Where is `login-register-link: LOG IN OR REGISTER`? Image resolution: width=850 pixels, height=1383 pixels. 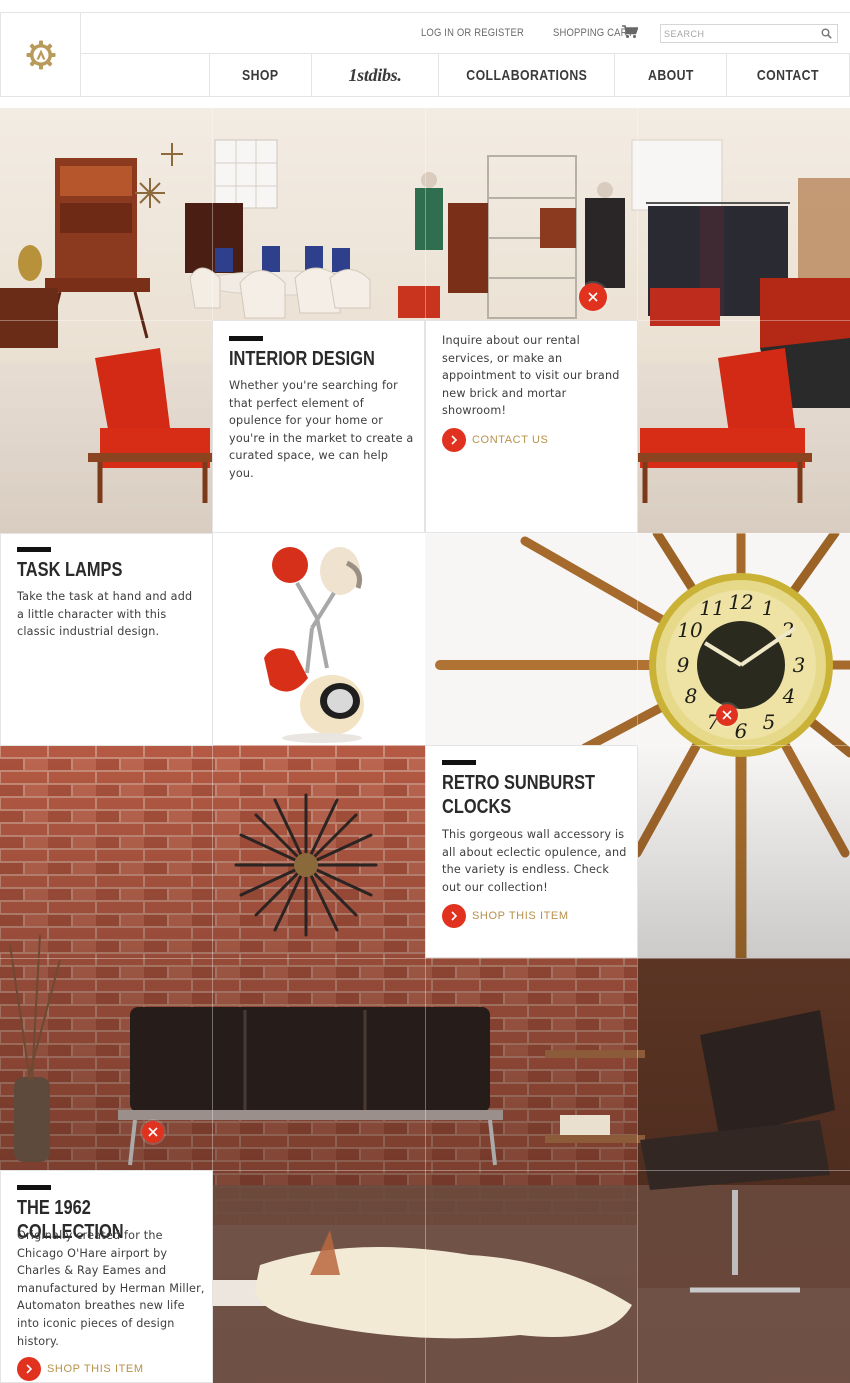
login-register-link: LOG IN OR REGISTER is located at coordinates (472, 33).